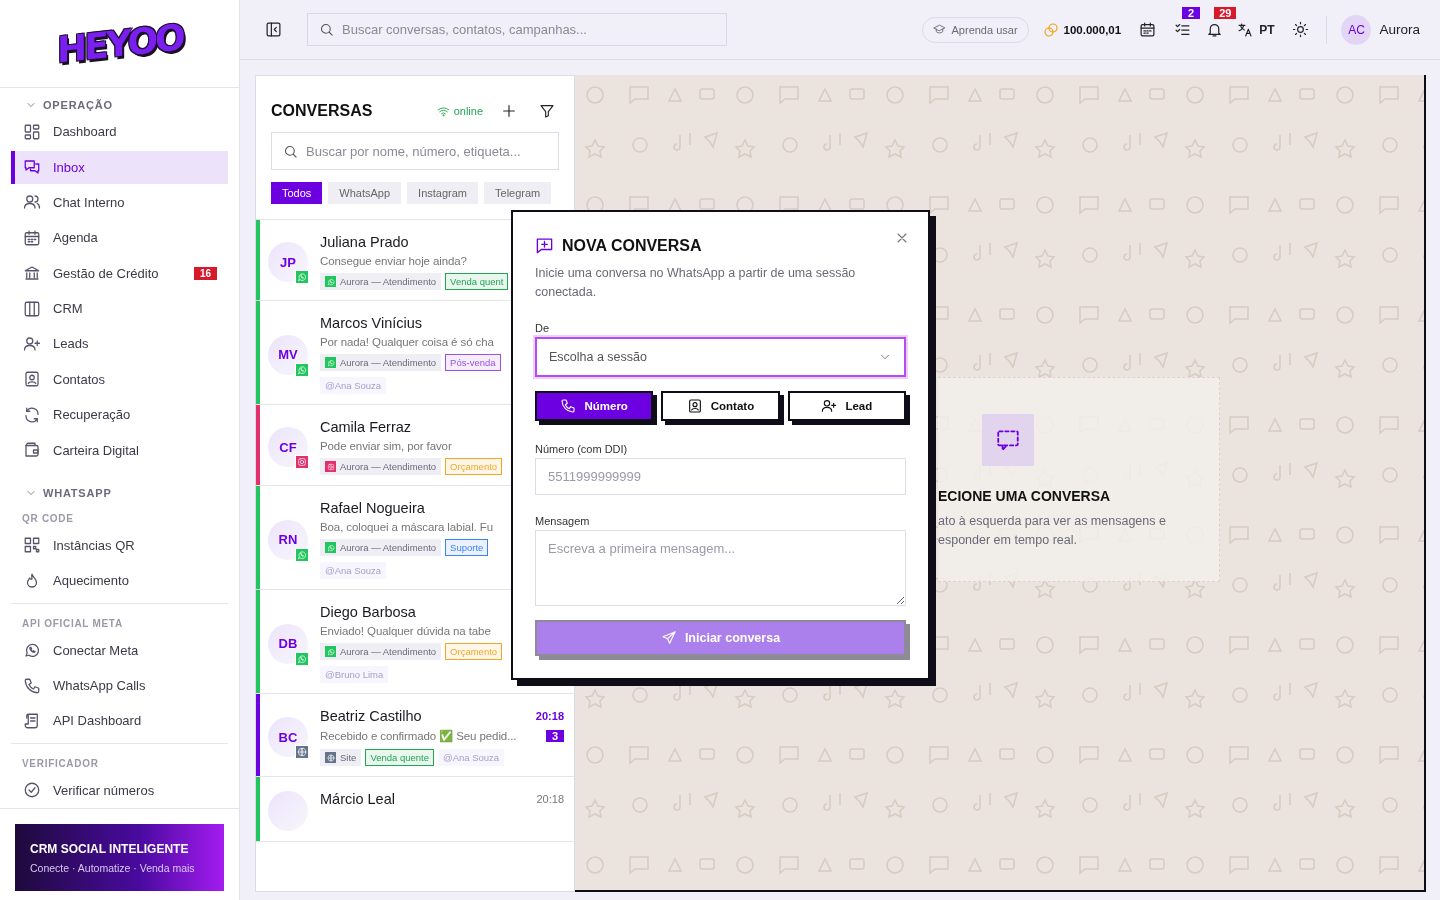  What do you see at coordinates (32, 202) in the screenshot?
I see `users-icon` at bounding box center [32, 202].